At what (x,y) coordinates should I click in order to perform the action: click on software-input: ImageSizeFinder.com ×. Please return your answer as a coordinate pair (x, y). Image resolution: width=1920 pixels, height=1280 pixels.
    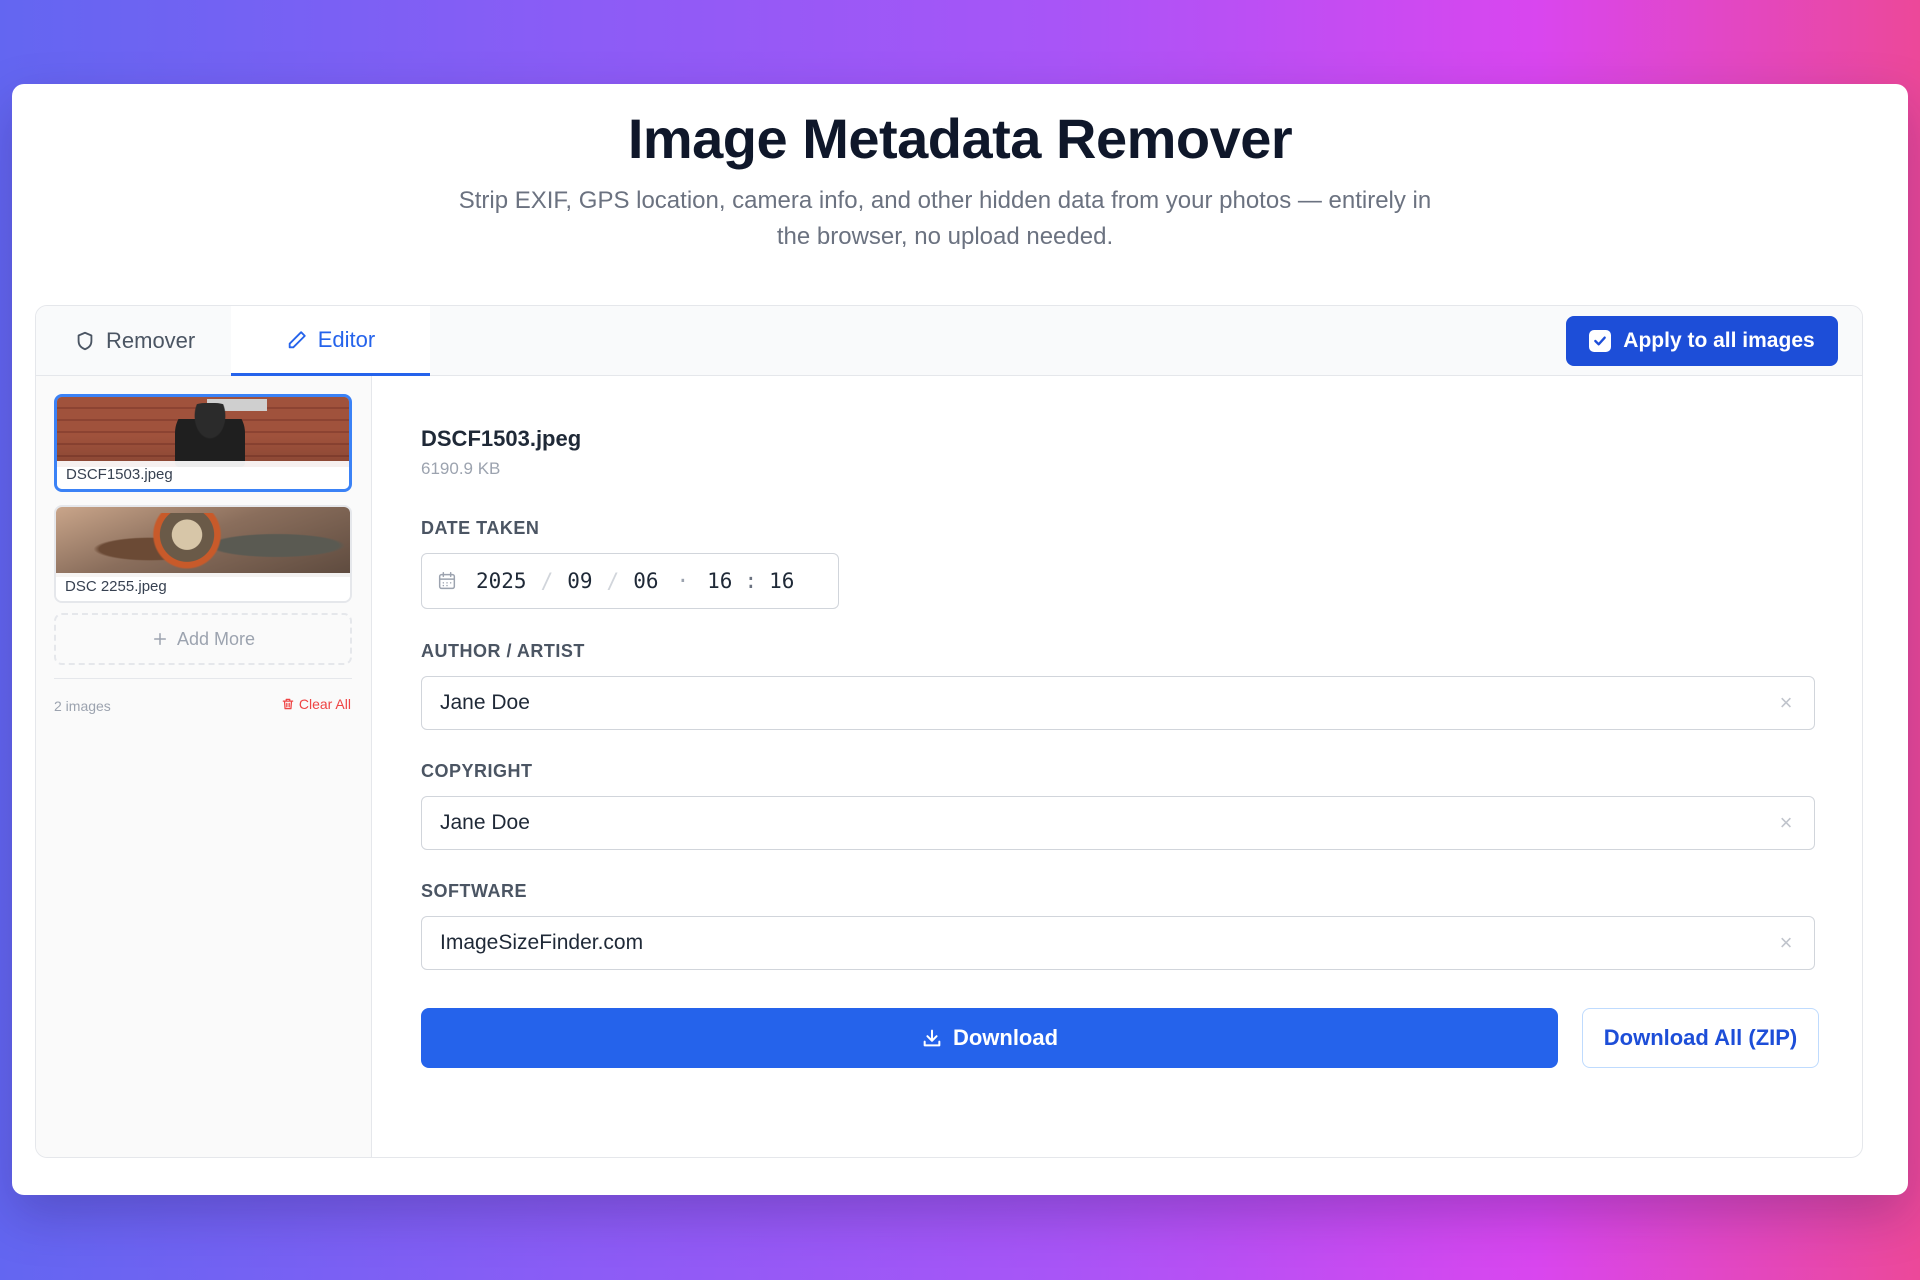
    Looking at the image, I should click on (1118, 943).